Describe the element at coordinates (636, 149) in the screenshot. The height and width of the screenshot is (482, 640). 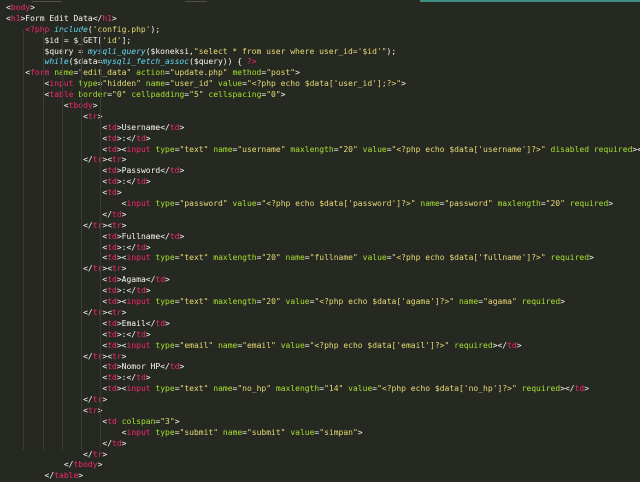
I see `code-token: ></` at that location.